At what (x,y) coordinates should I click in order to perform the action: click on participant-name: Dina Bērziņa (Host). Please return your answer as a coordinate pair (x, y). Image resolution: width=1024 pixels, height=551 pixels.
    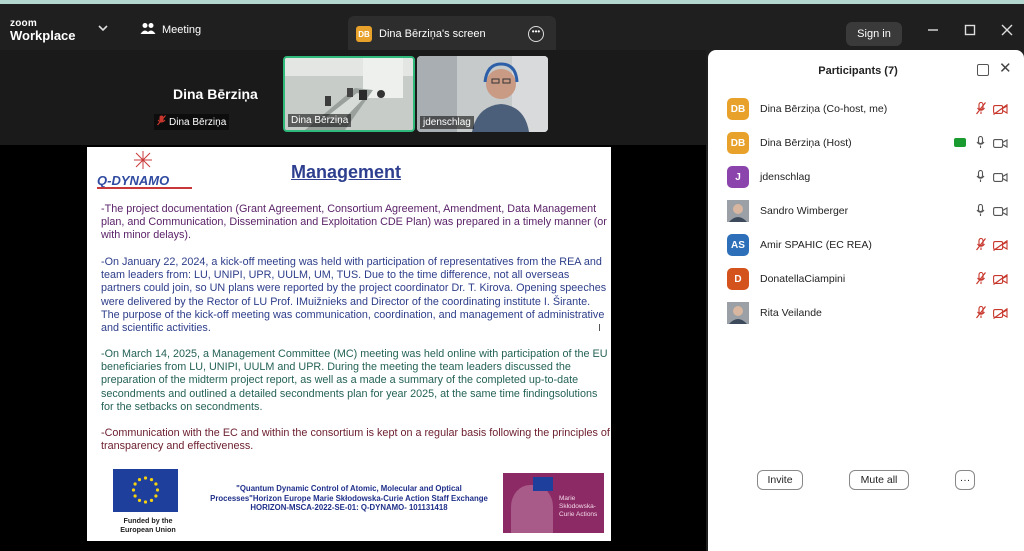
    Looking at the image, I should click on (806, 143).